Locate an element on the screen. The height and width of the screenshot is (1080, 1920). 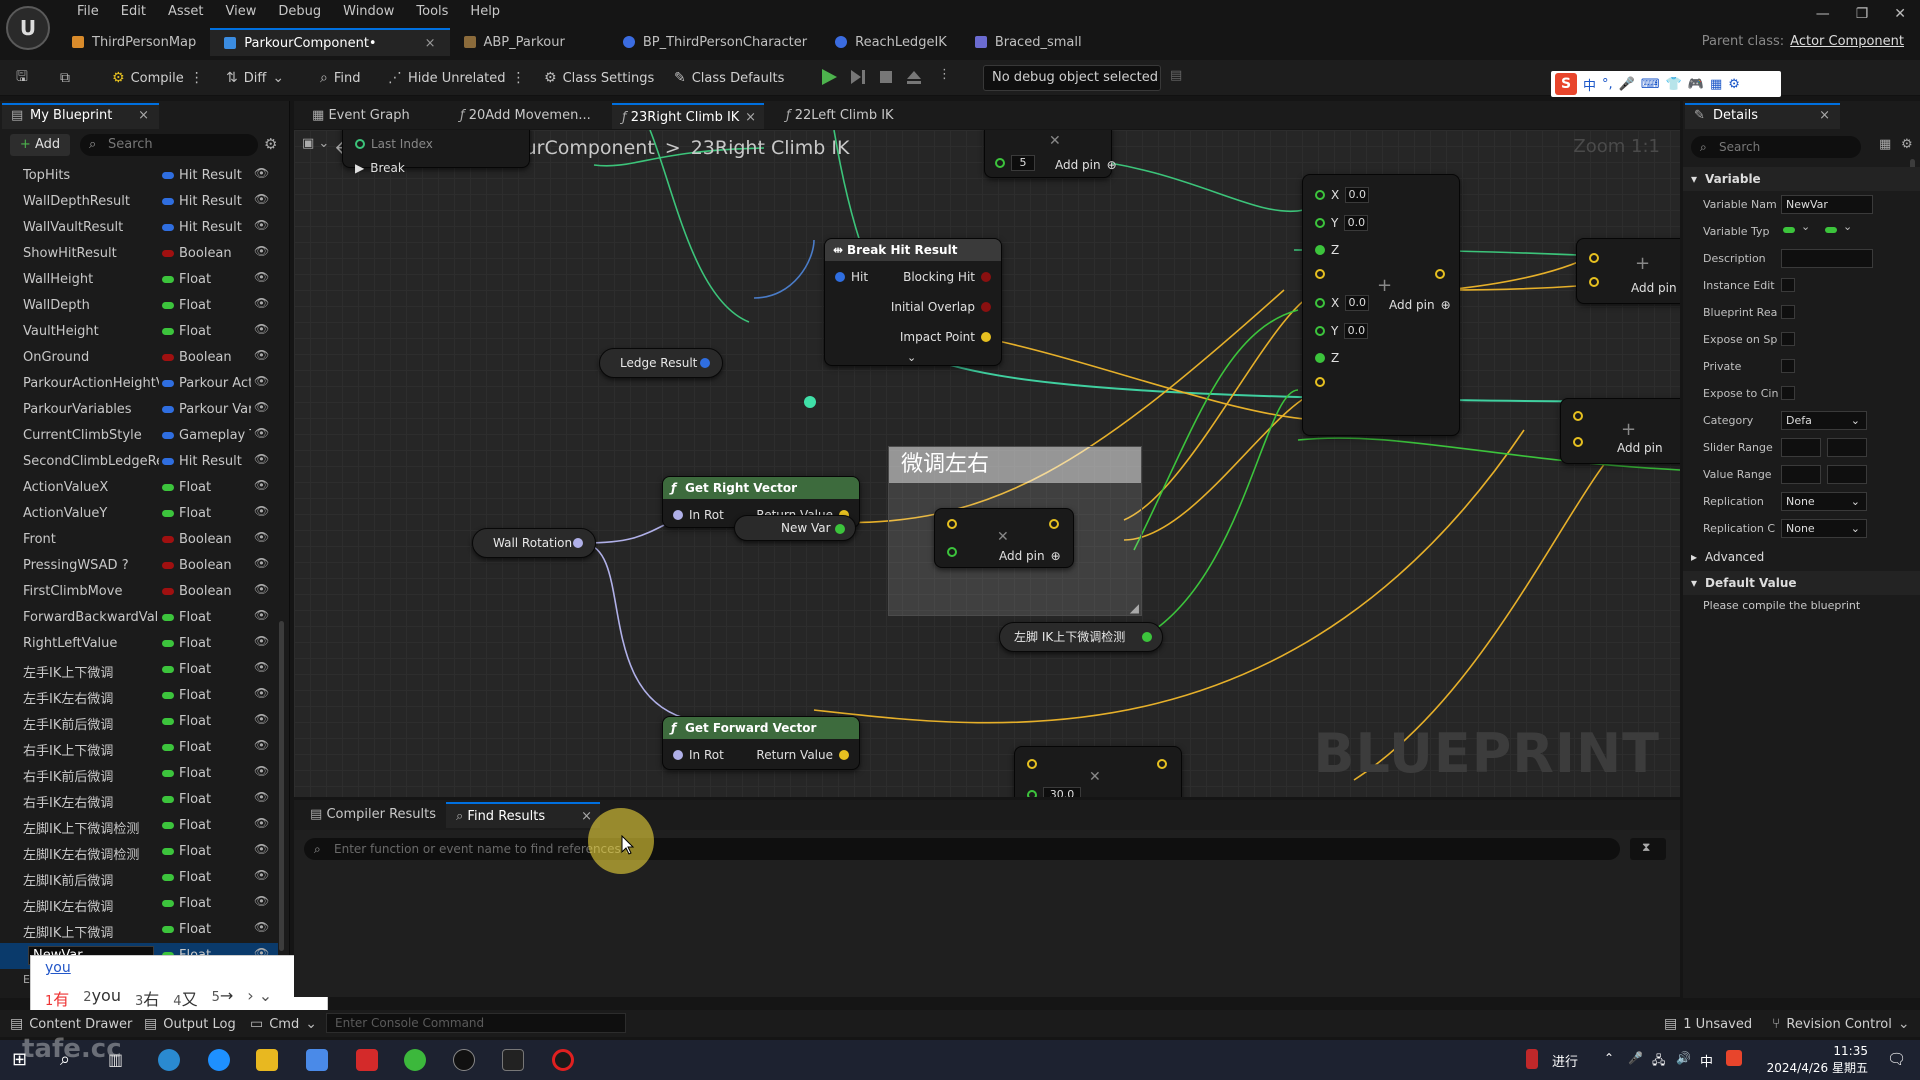
int-value: 5 is located at coordinates (1023, 163).